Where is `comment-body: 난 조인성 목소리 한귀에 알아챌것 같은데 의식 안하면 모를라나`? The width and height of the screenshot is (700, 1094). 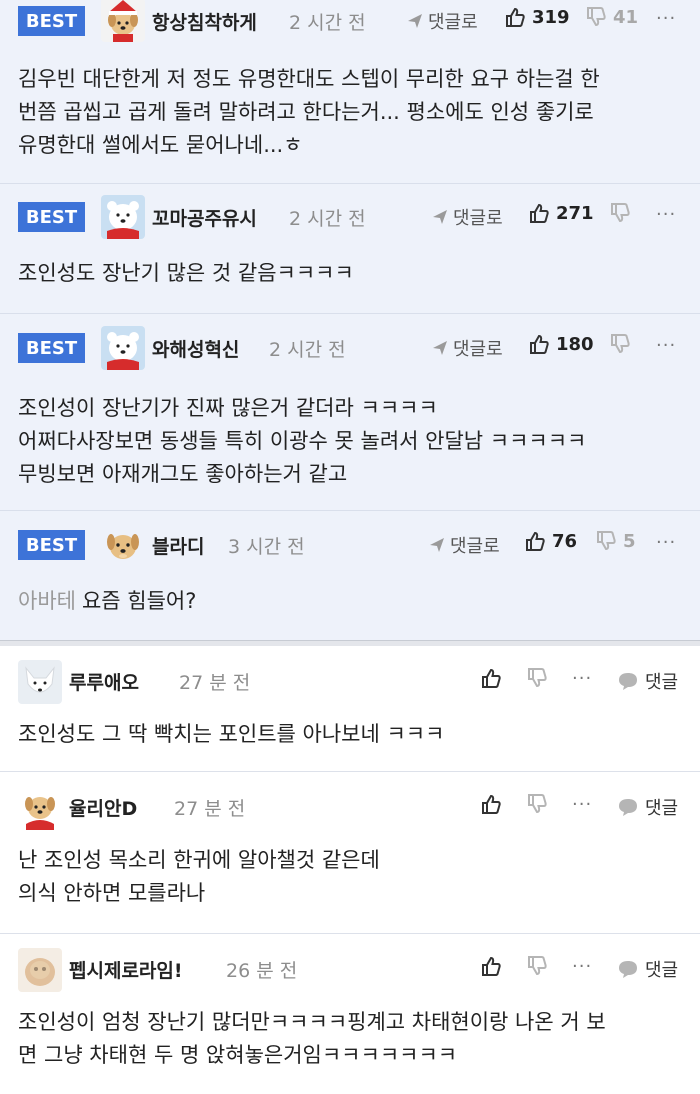
comment-body: 난 조인성 목소리 한귀에 알아챌것 같은데 의식 안하면 모를라나 is located at coordinates (348, 877).